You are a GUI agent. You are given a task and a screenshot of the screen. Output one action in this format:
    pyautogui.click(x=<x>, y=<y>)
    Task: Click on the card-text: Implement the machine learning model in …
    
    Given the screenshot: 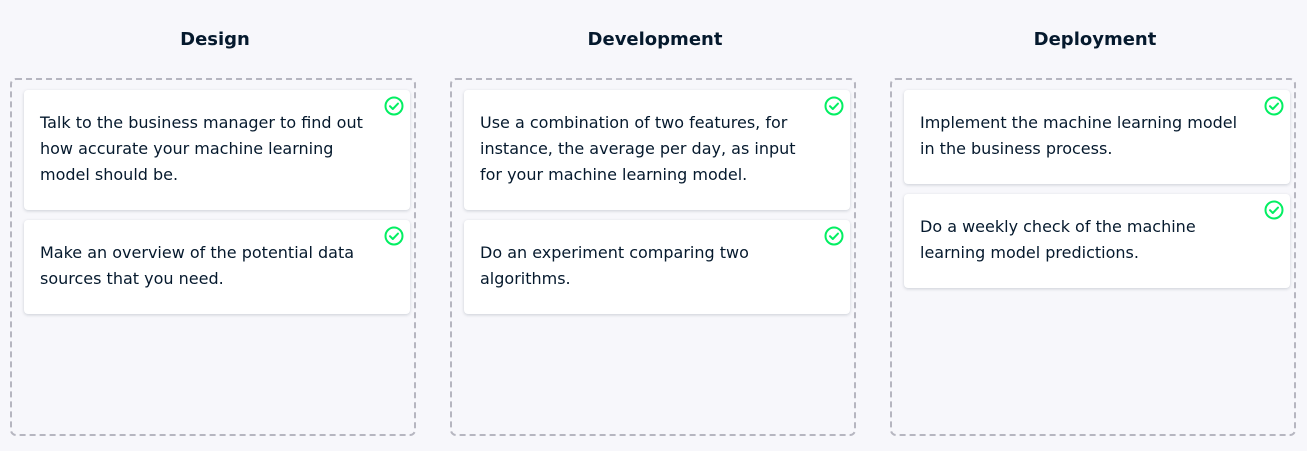 What is the action you would take?
    pyautogui.click(x=1079, y=135)
    